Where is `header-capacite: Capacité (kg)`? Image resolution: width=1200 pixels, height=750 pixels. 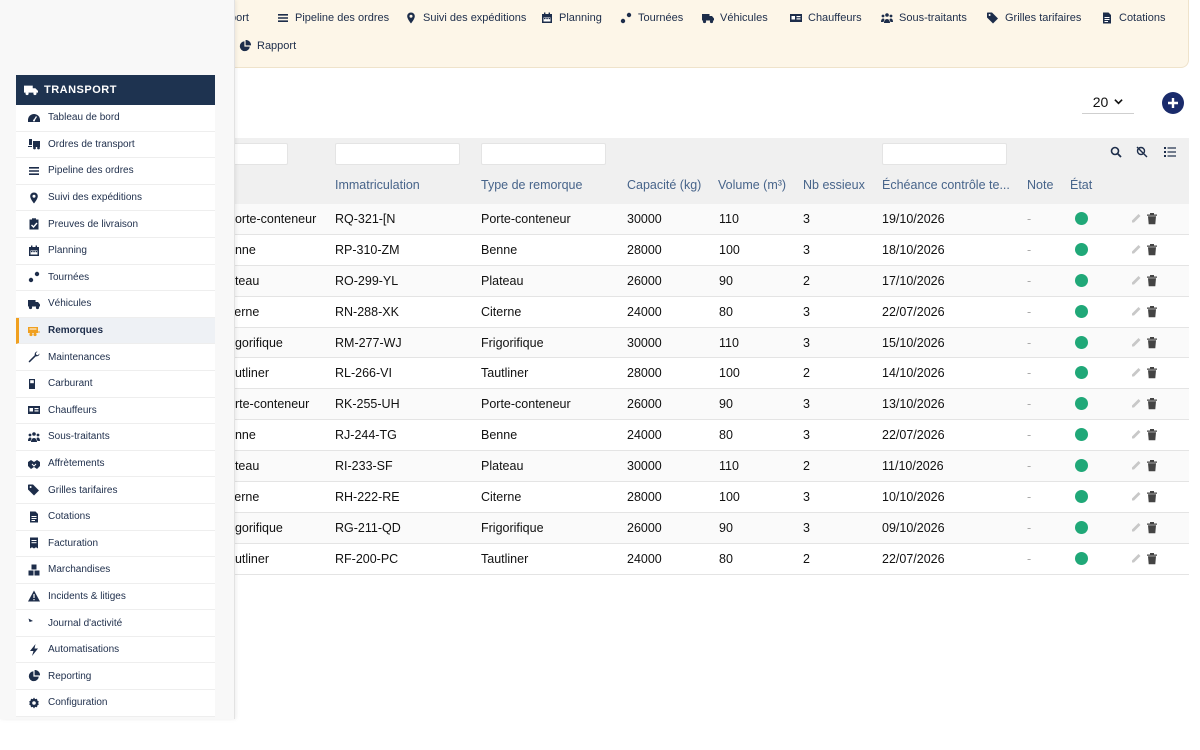
header-capacite: Capacité (kg) is located at coordinates (664, 185).